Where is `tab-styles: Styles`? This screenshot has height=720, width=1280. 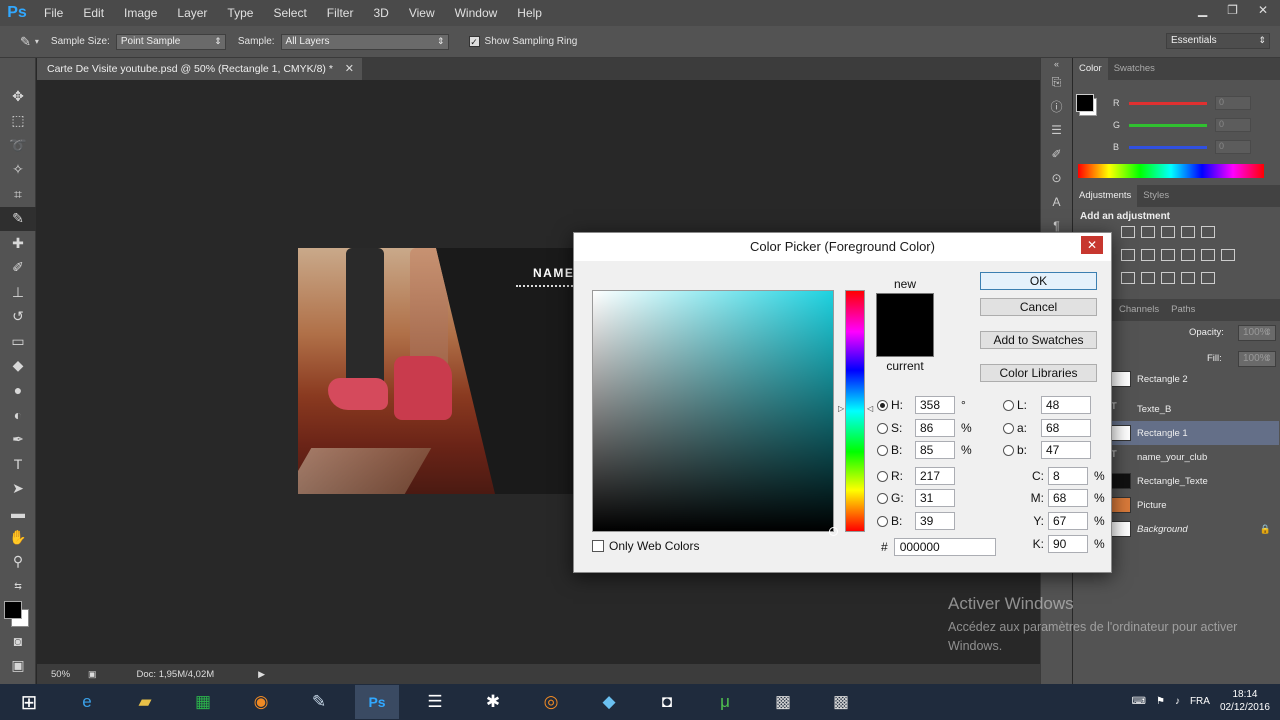
tab-styles: Styles is located at coordinates (1156, 196).